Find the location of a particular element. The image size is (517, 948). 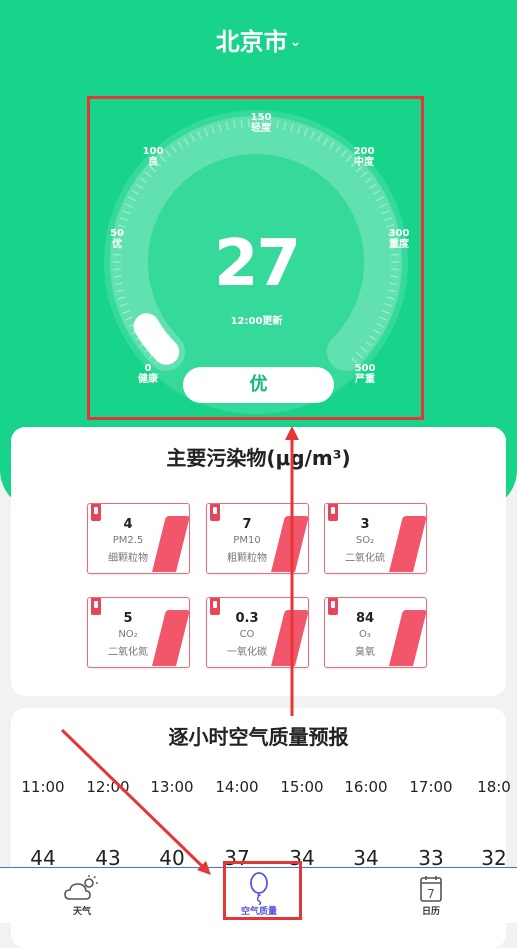

forecast-hour: 17:00 is located at coordinates (431, 787).